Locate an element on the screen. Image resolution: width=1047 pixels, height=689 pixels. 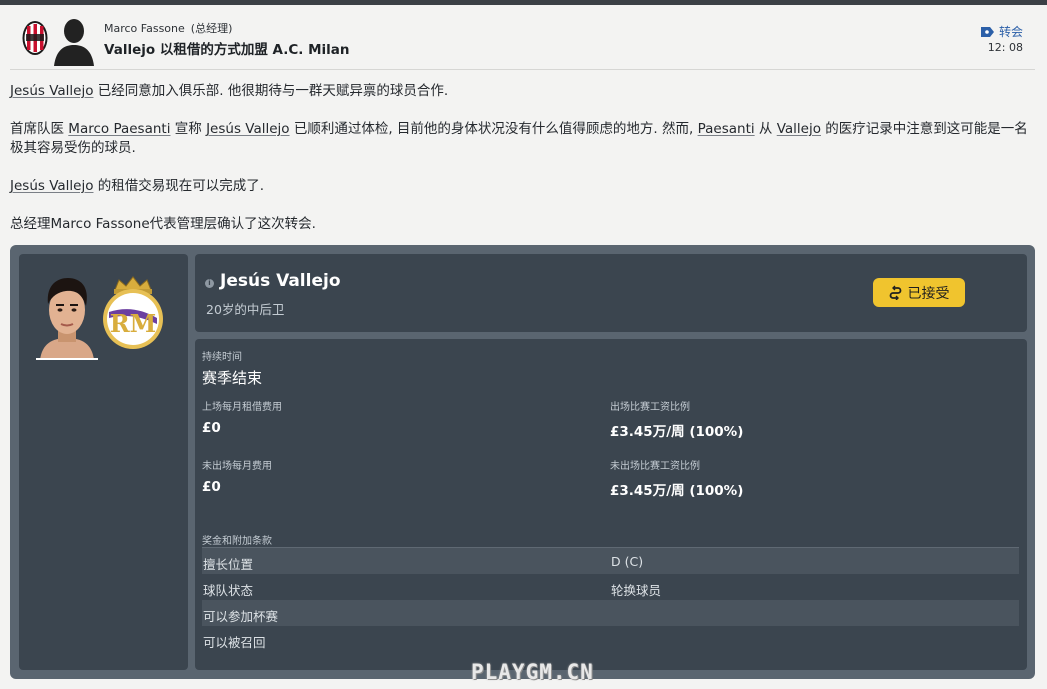
wage-share-played-label: 出场比赛工资比例 is located at coordinates (650, 407).